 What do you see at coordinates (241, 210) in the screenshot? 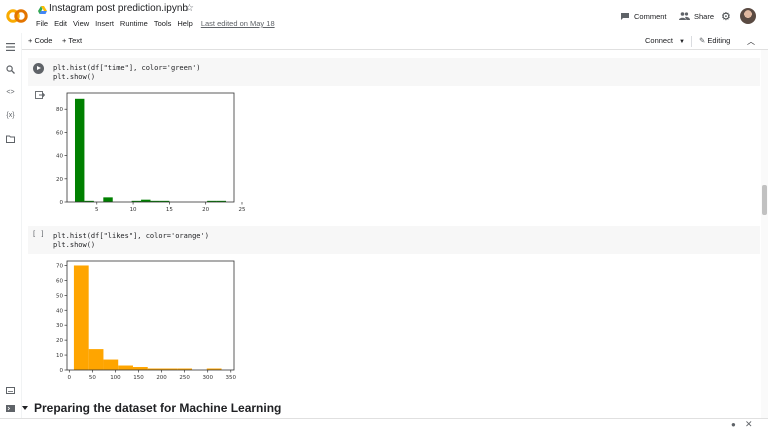
I see `x-tick-label: 25` at bounding box center [241, 210].